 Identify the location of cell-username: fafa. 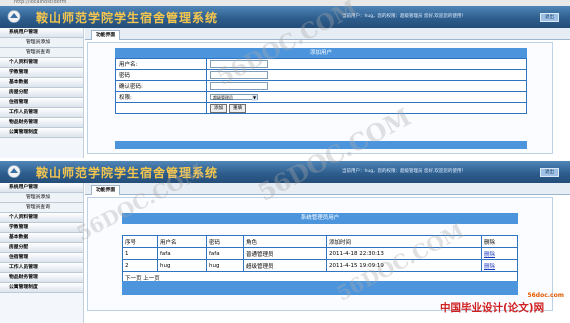
(182, 253).